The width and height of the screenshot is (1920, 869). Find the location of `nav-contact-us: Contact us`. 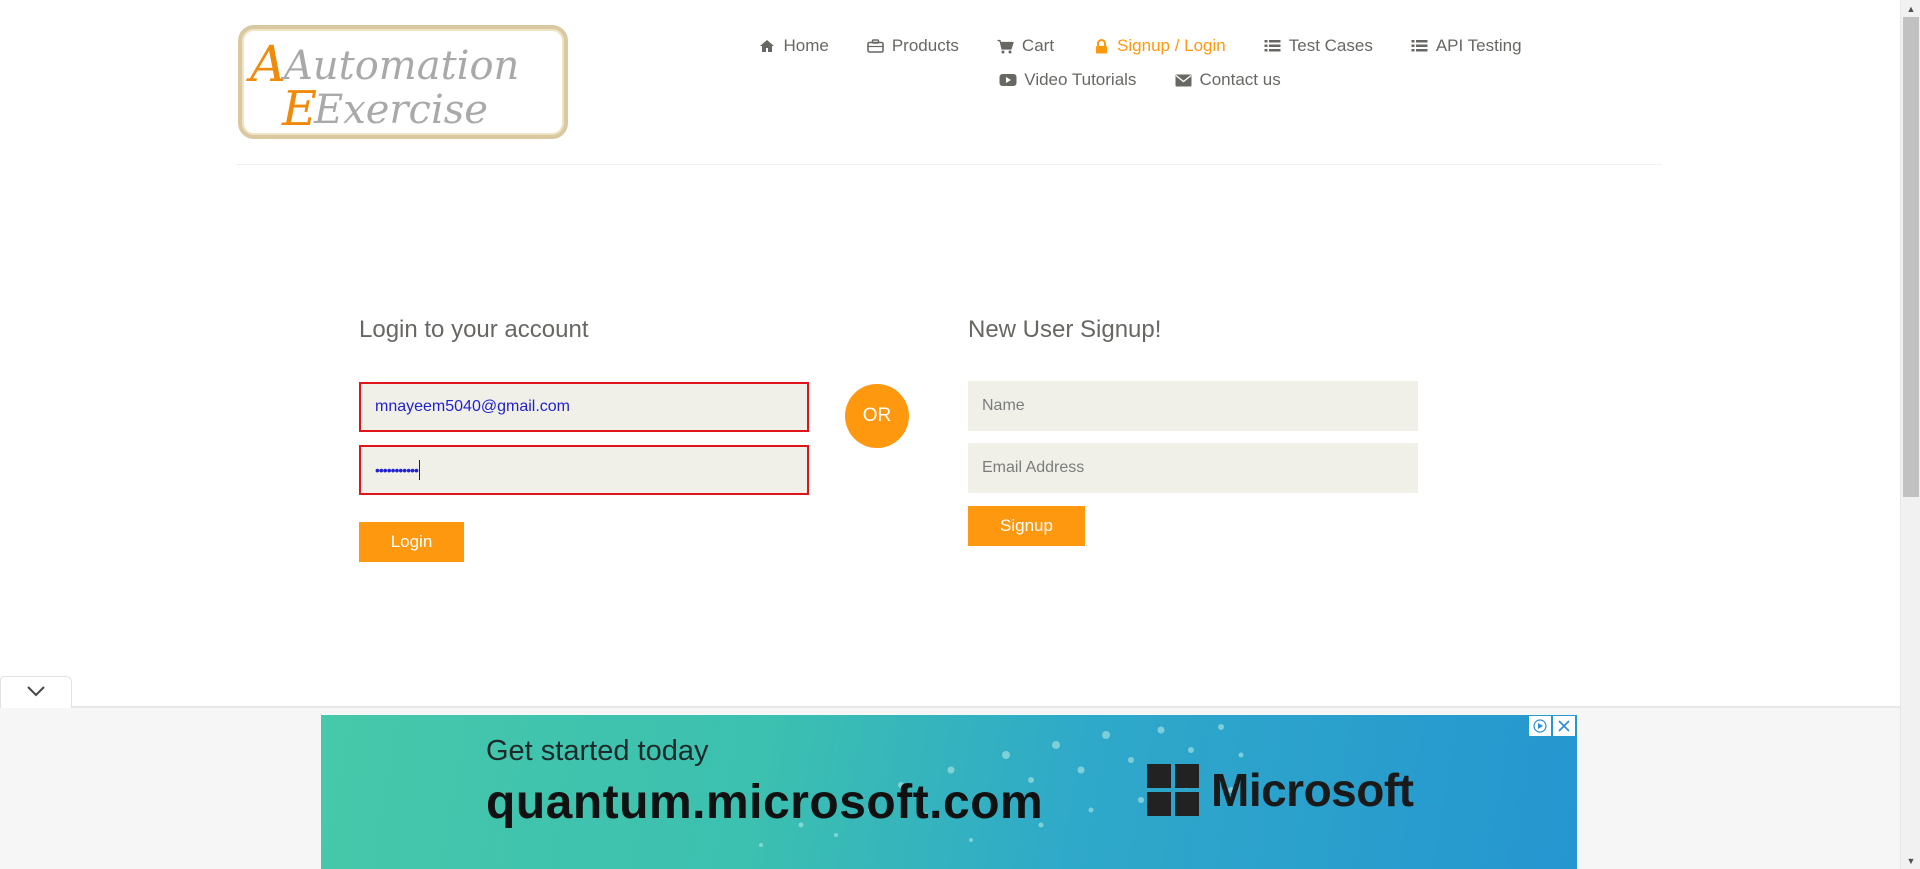

nav-contact-us: Contact us is located at coordinates (1227, 80).